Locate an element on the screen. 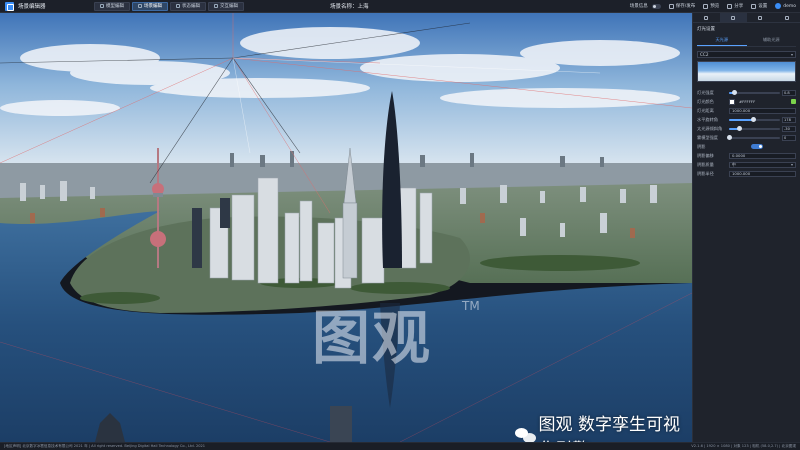 Image resolution: width=800 pixels, height=450 pixels. toggle-switch is located at coordinates (656, 6).